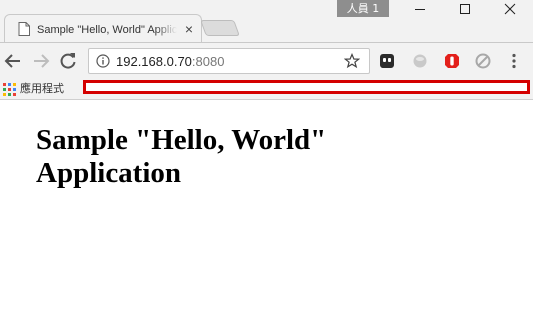 The image size is (533, 328). I want to click on grey-sphere-extension-icon, so click(420, 61).